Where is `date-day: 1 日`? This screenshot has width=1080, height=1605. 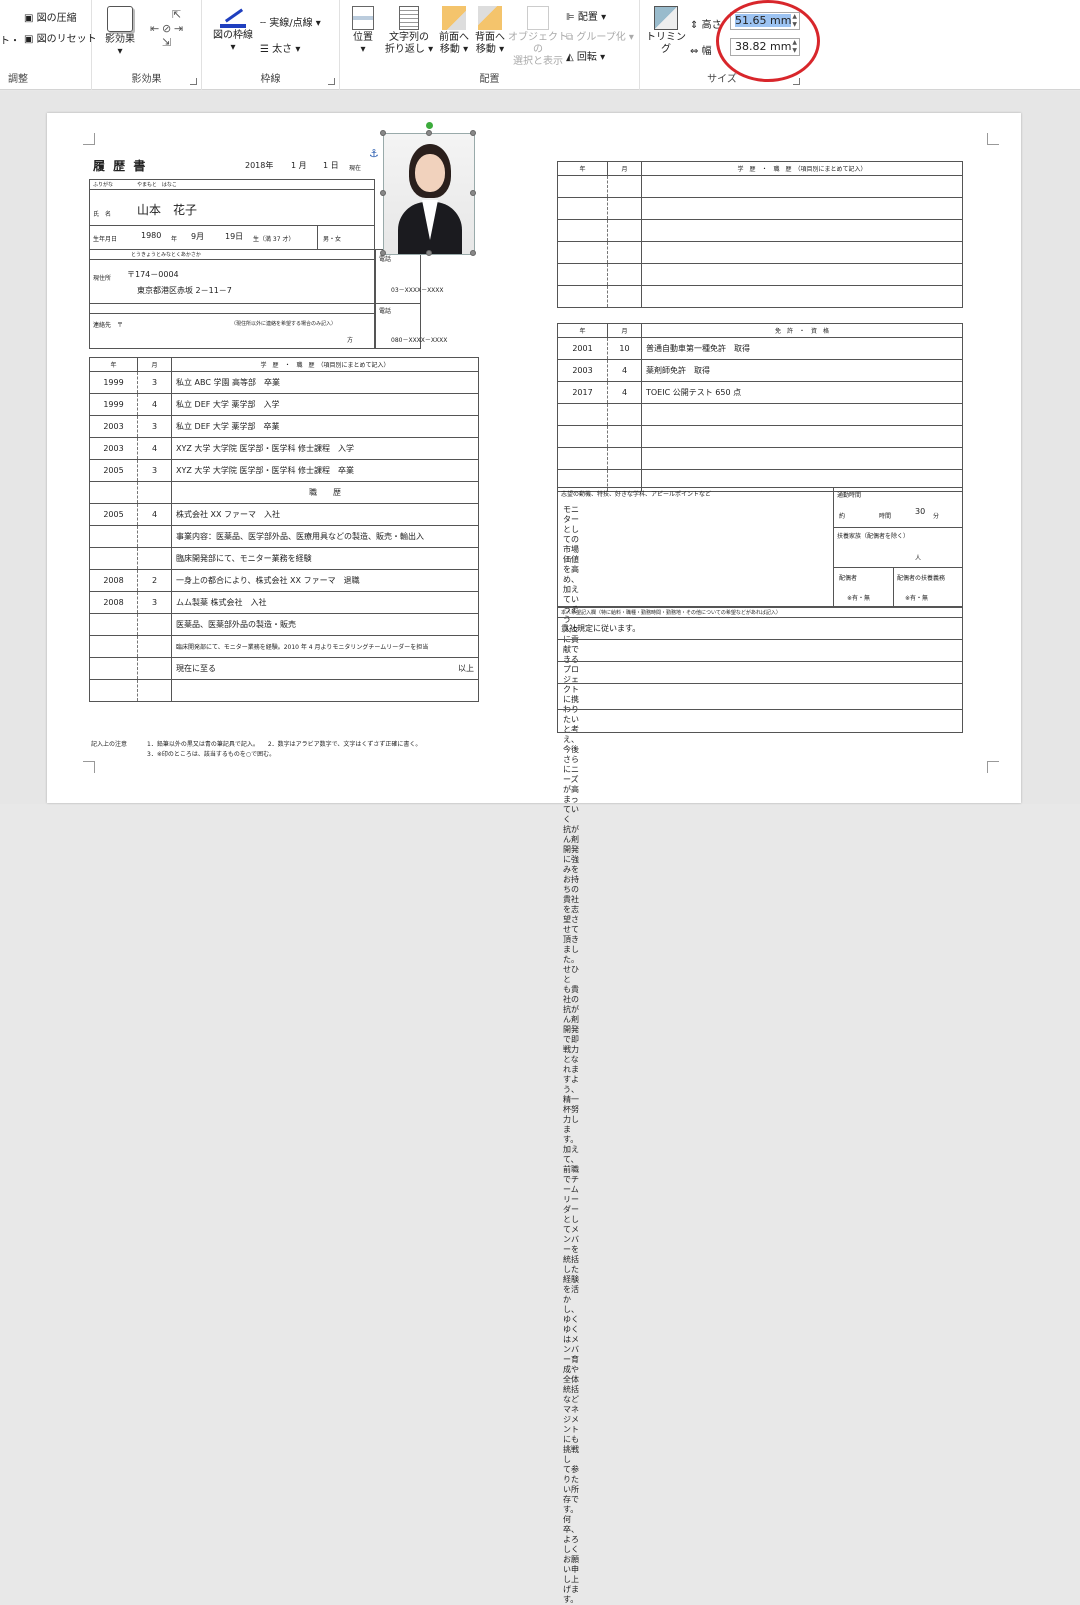 date-day: 1 日 is located at coordinates (331, 165).